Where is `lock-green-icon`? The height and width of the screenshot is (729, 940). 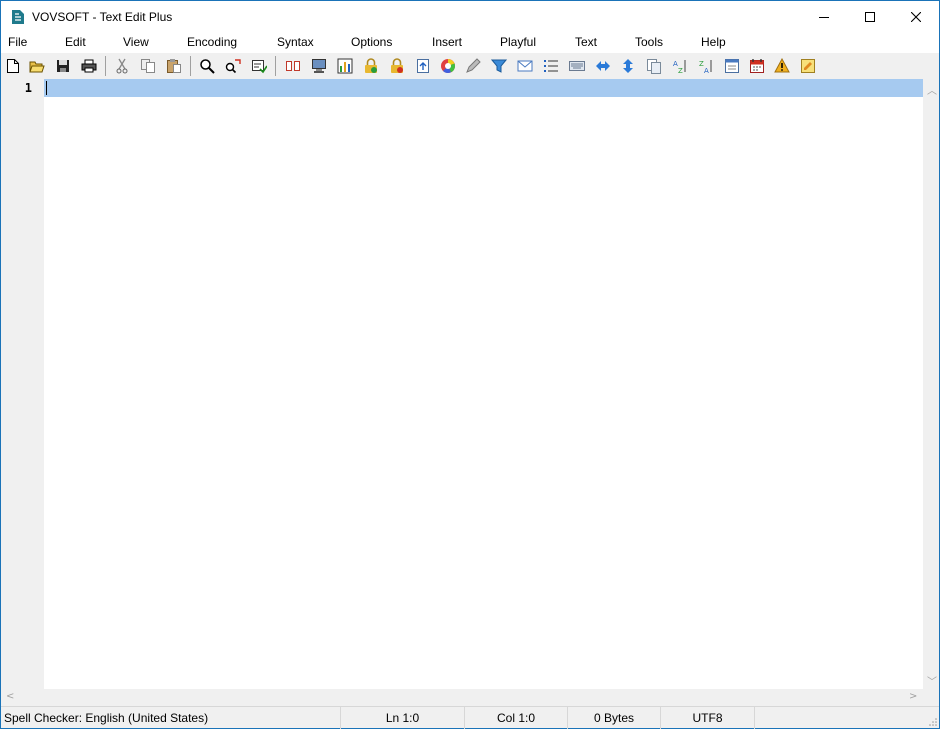
lock-green-icon is located at coordinates (371, 65).